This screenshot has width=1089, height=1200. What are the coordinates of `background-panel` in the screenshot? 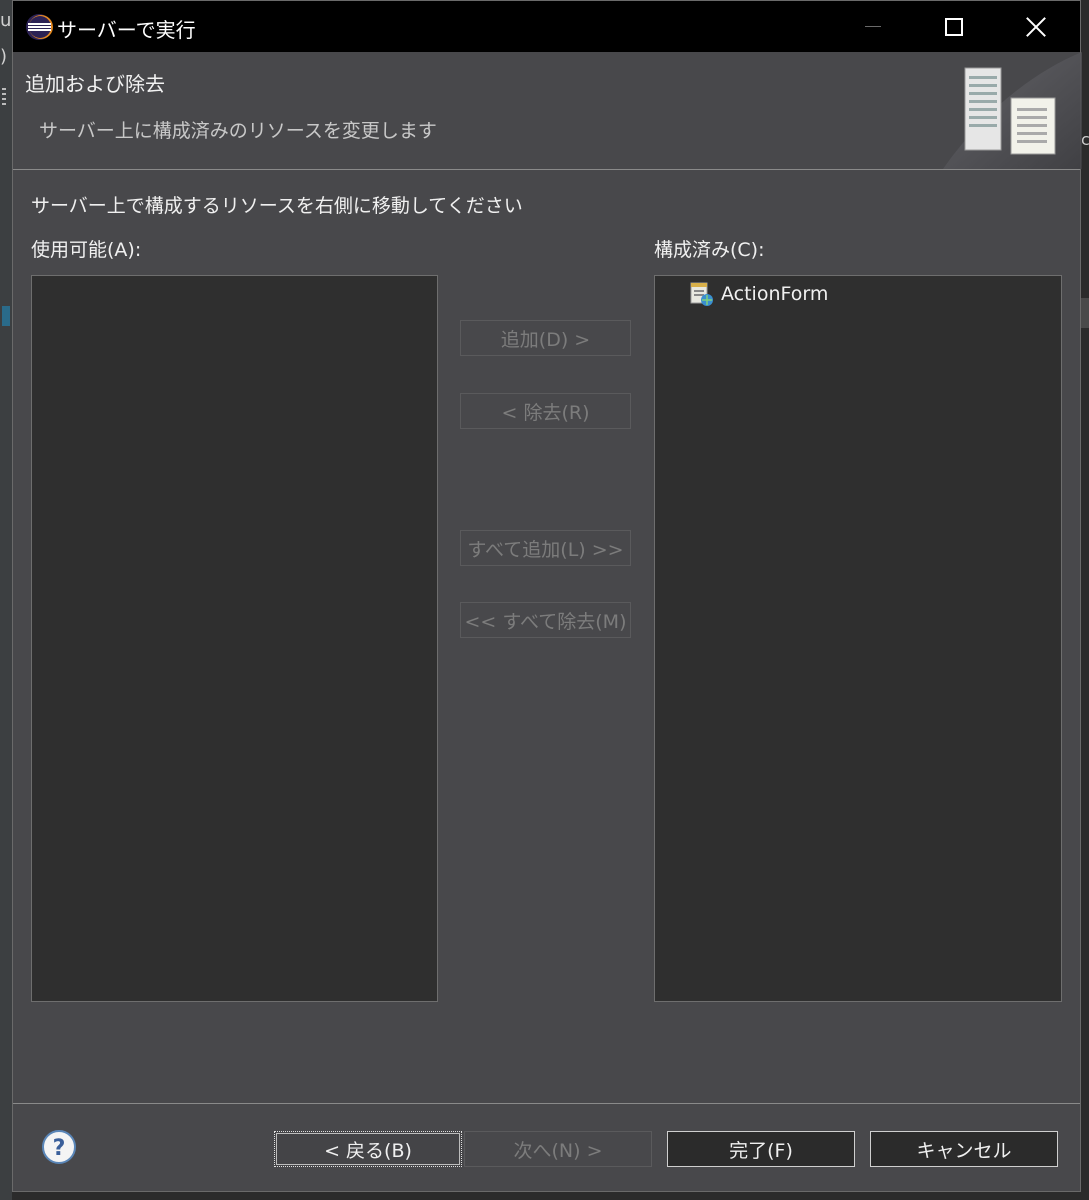 It's located at (1085, 313).